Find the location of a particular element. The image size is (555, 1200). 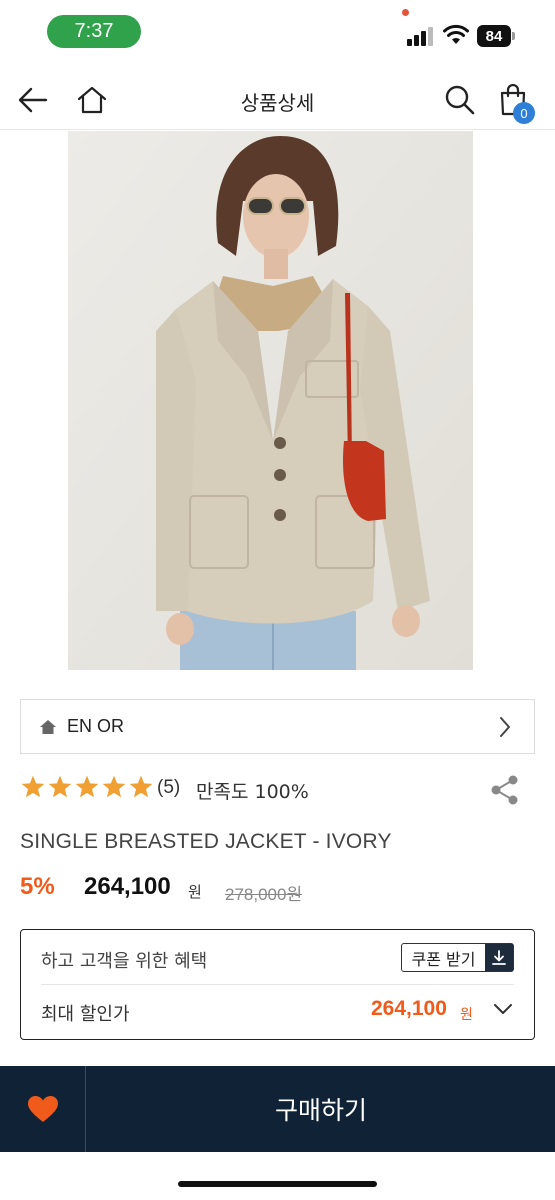

home-indicator is located at coordinates (277, 1184).